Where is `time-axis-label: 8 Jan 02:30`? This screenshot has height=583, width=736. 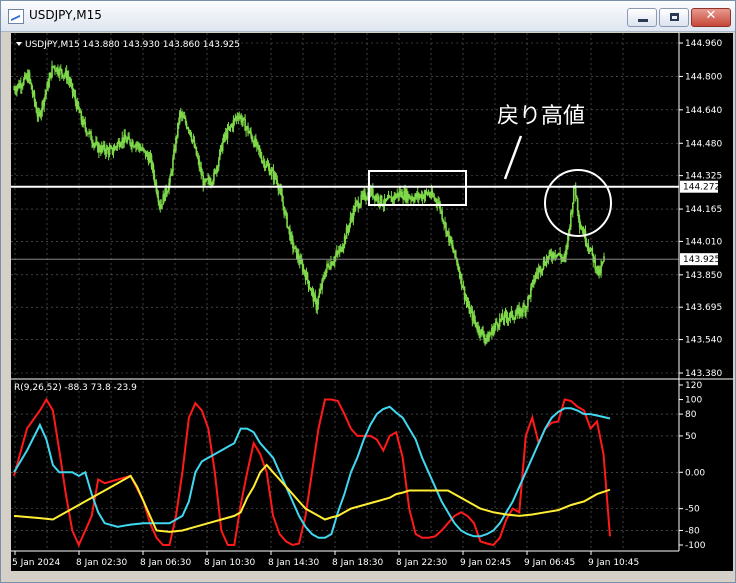 time-axis-label: 8 Jan 02:30 is located at coordinates (102, 563).